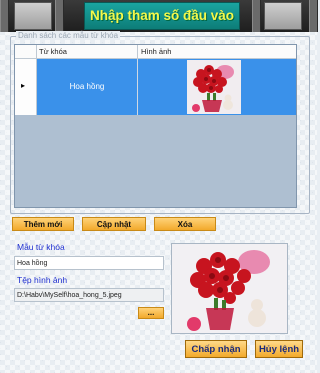 Image resolution: width=320 pixels, height=373 pixels. I want to click on accept-button: Chấp nhận, so click(216, 349).